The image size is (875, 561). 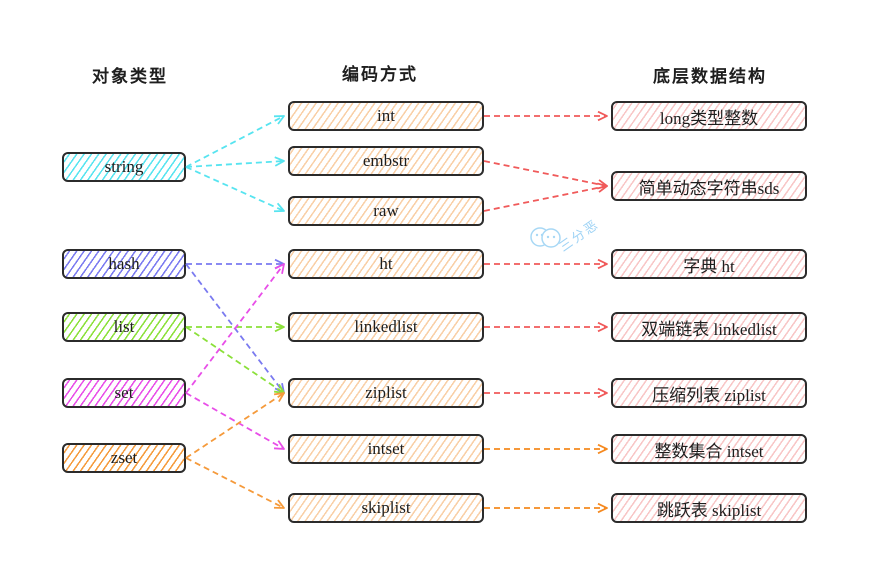 I want to click on arrow-set-to-intset, so click(x=235, y=421).